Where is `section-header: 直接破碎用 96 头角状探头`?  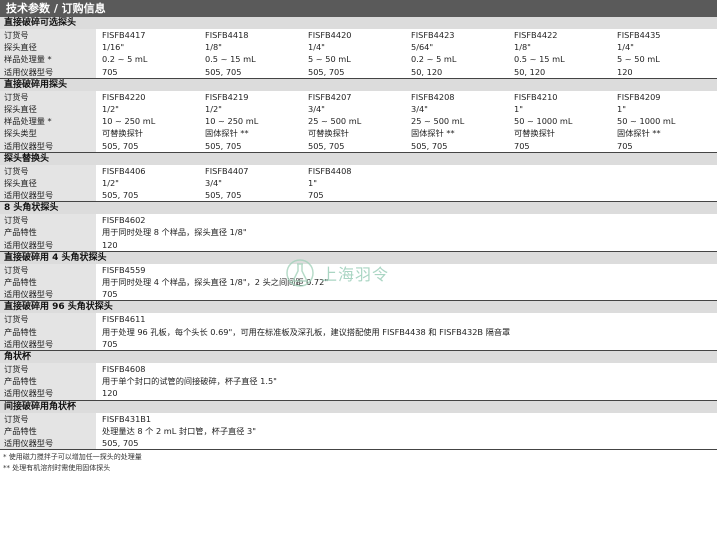
section-header: 直接破碎用 96 头角状探头 is located at coordinates (358, 307).